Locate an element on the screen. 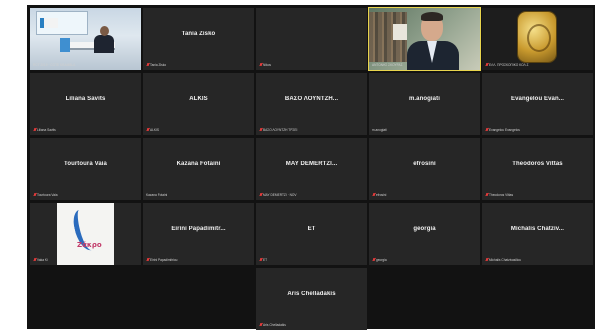  participant-display-name: georgia is located at coordinates (424, 229).